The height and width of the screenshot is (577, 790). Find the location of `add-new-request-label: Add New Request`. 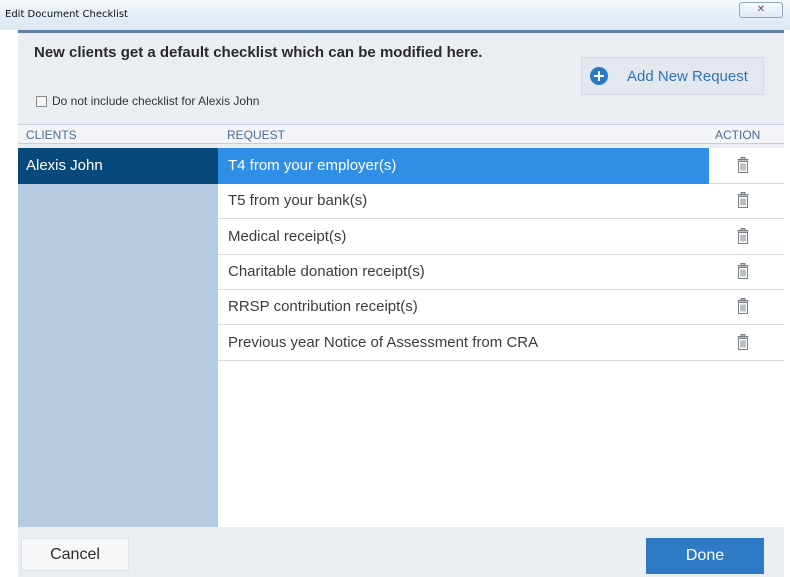

add-new-request-label: Add New Request is located at coordinates (687, 76).